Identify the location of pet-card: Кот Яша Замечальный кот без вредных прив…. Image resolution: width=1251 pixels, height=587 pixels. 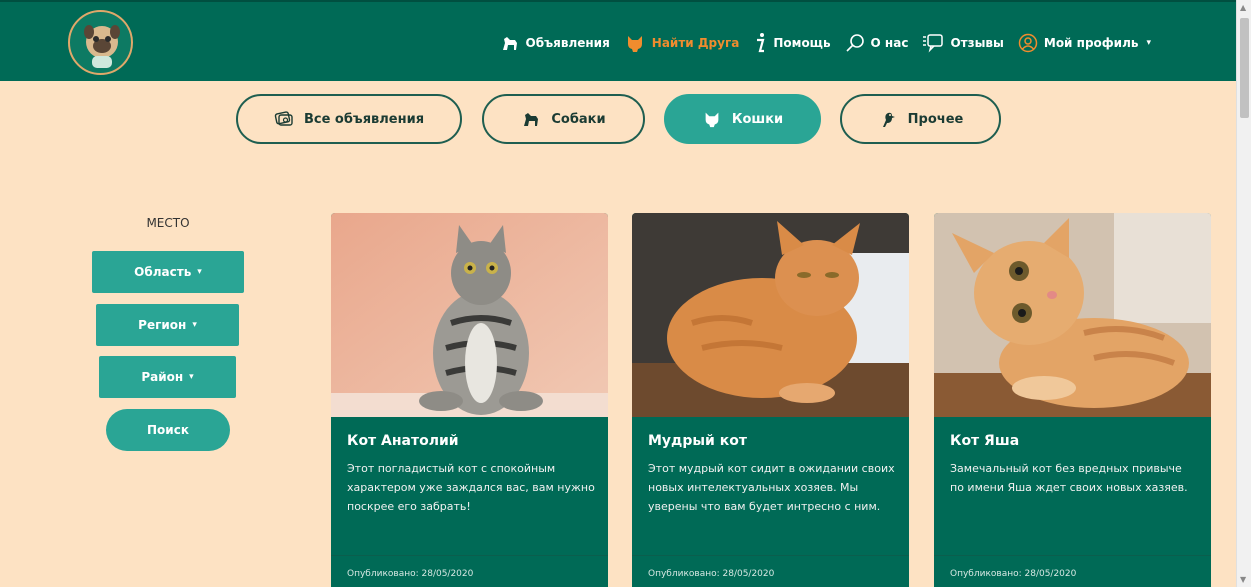
(1072, 400).